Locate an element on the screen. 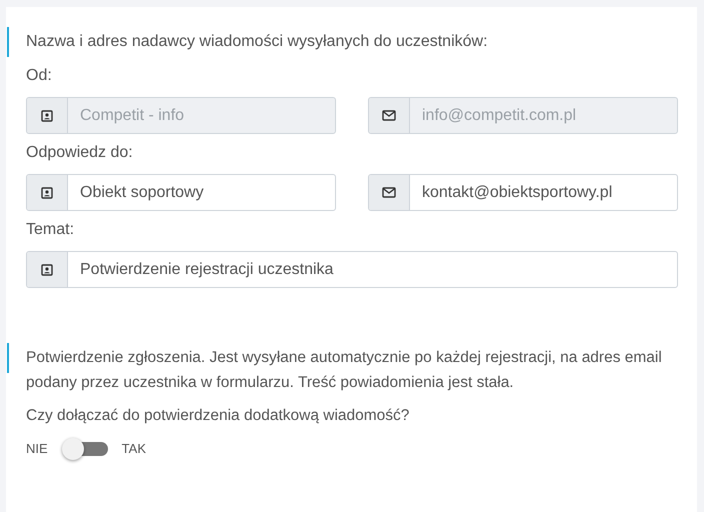 This screenshot has width=704, height=512. input-field: kontakt@obiektsportowy.pl is located at coordinates (523, 192).